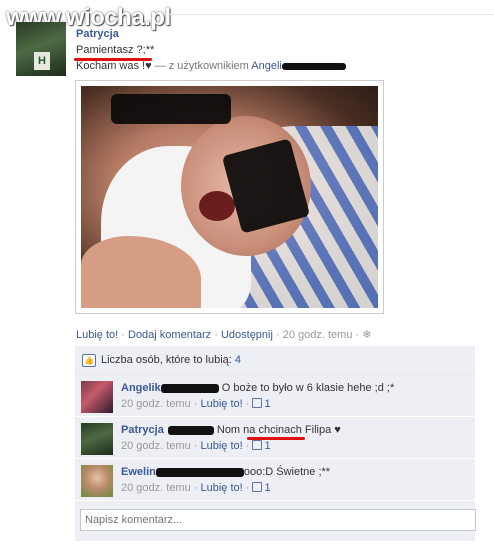 The image size is (494, 546). I want to click on avatar-jersey-letter: H, so click(42, 61).